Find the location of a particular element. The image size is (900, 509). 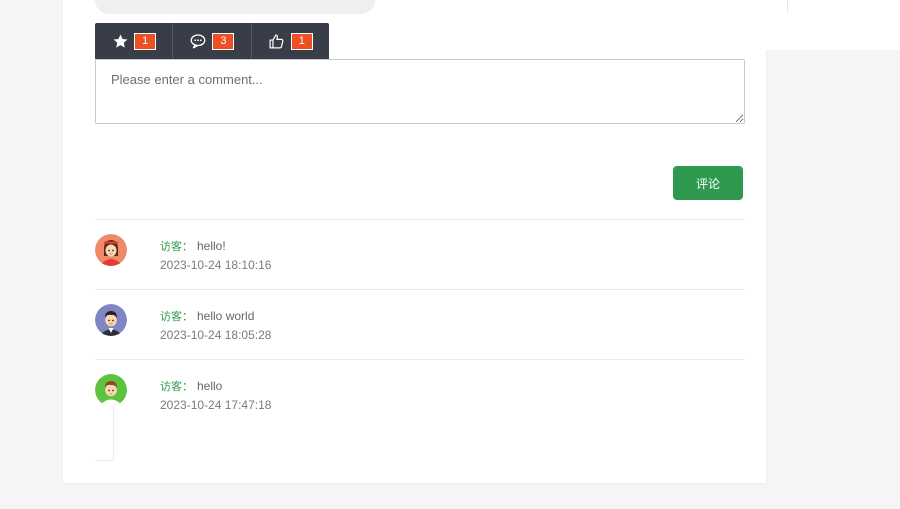

comment-body: 访客： hello 2023-10-24 17:47:18 is located at coordinates (215, 395).